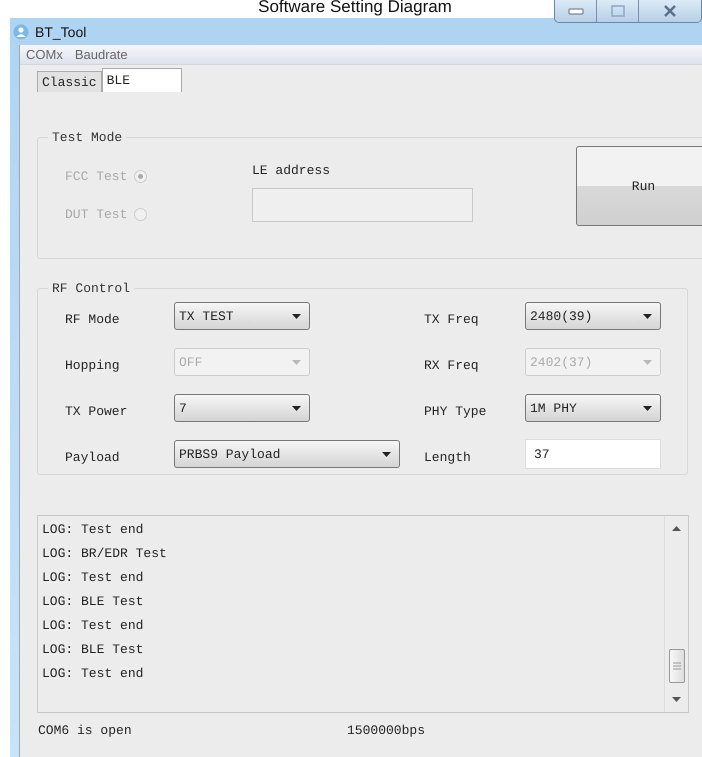  I want to click on menu-item: COMx, so click(44, 54).